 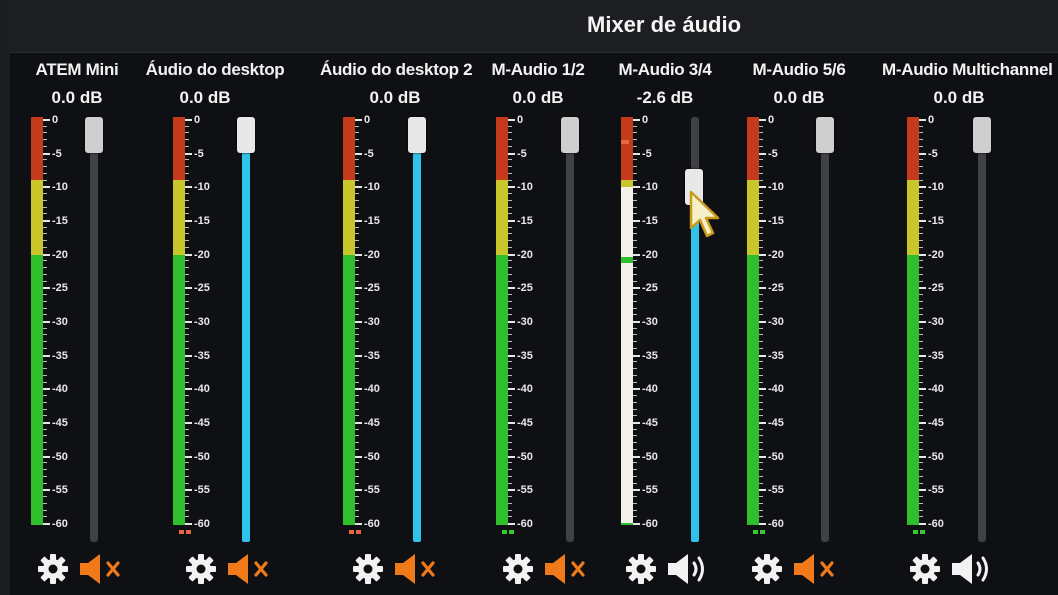 What do you see at coordinates (202, 389) in the screenshot?
I see `scale-label: -40` at bounding box center [202, 389].